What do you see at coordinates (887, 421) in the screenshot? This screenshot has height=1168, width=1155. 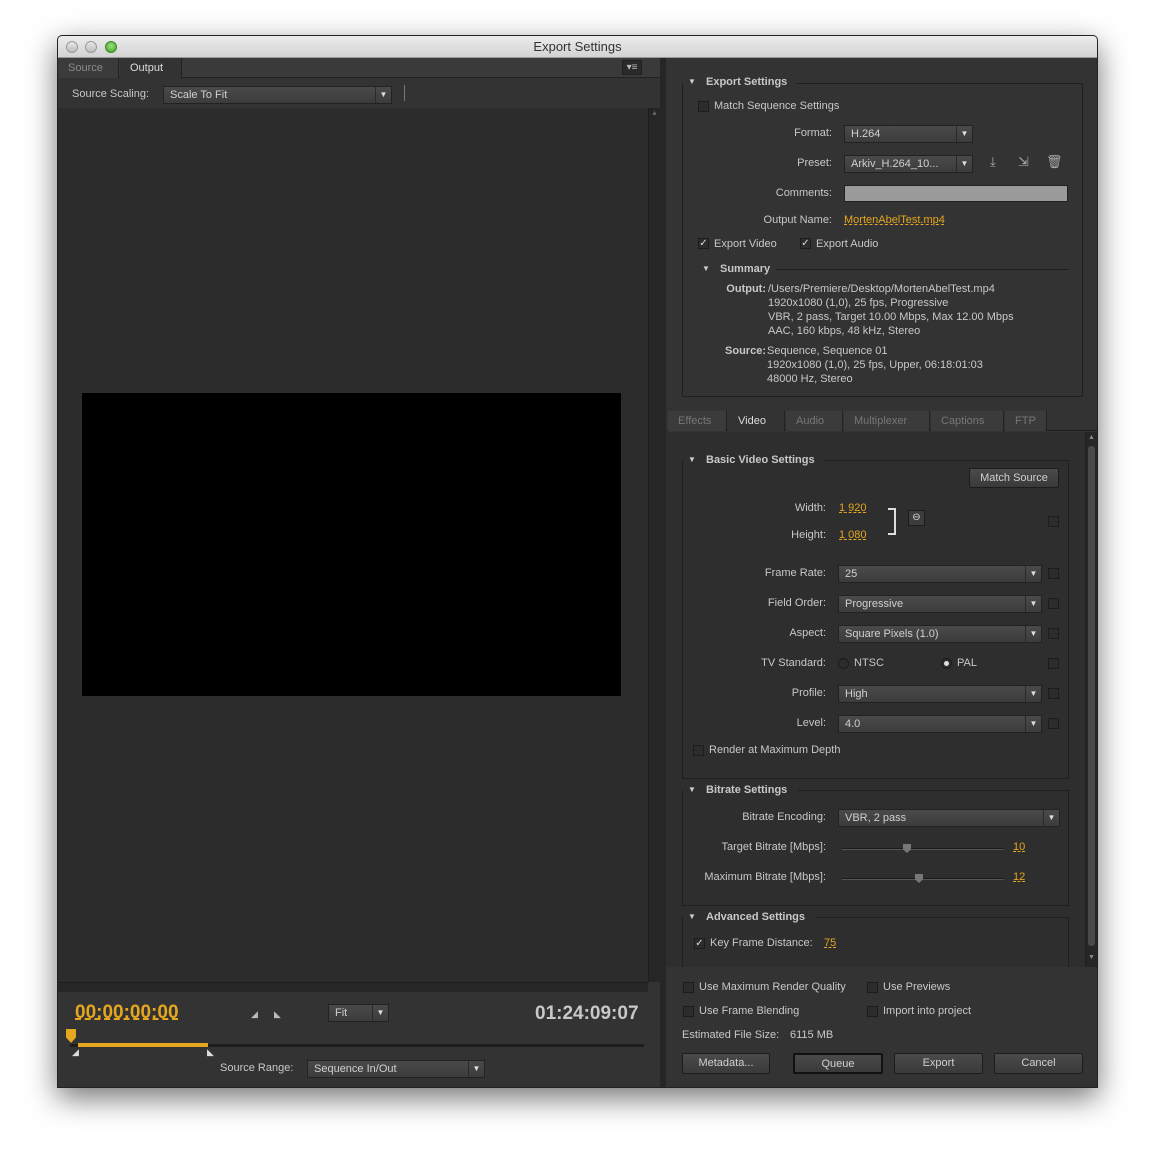 I see `tab-multiplexer: Multiplexer` at bounding box center [887, 421].